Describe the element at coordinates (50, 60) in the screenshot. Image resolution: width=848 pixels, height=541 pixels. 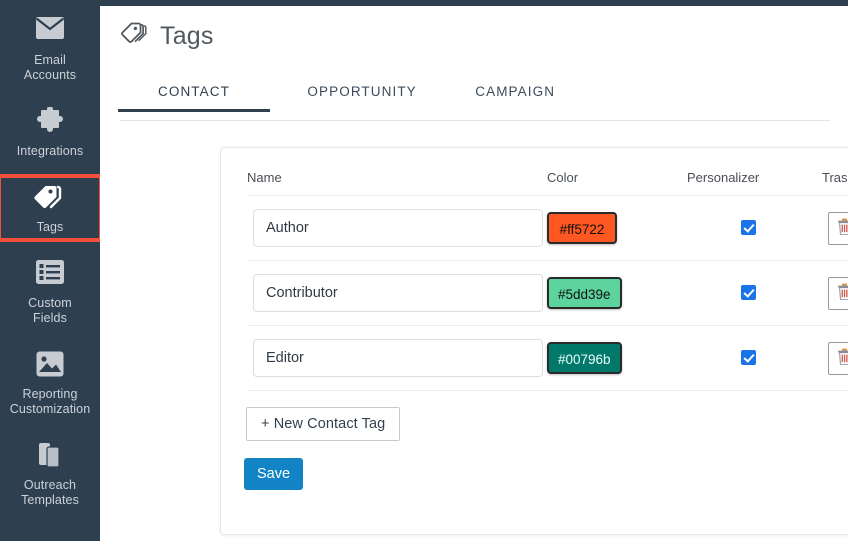
I see `sidebar-item-label: Email` at that location.